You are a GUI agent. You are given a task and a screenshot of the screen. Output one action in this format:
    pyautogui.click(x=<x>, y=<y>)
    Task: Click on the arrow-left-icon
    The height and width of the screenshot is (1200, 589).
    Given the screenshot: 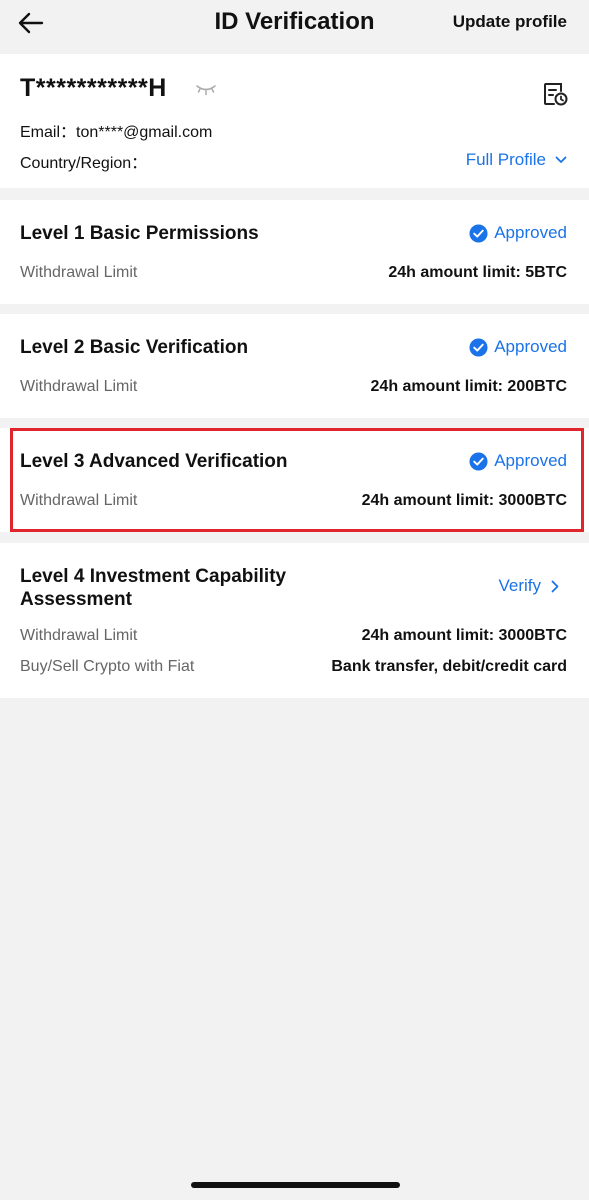 What is the action you would take?
    pyautogui.click(x=31, y=23)
    